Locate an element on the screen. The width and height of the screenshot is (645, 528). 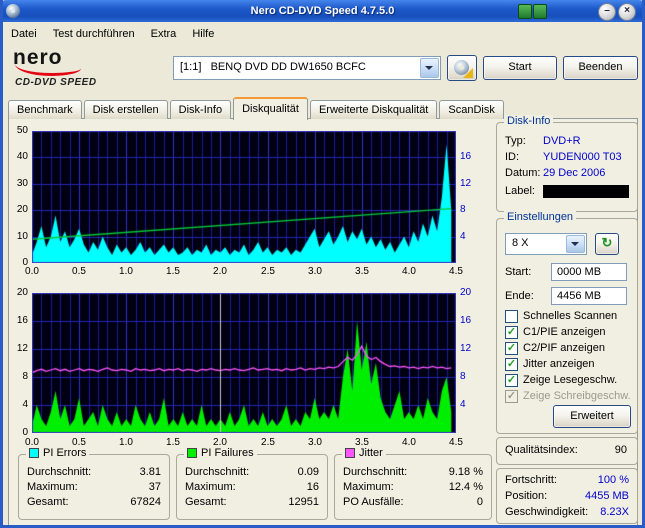
axis-tick: 50 is located at coordinates (22, 130).